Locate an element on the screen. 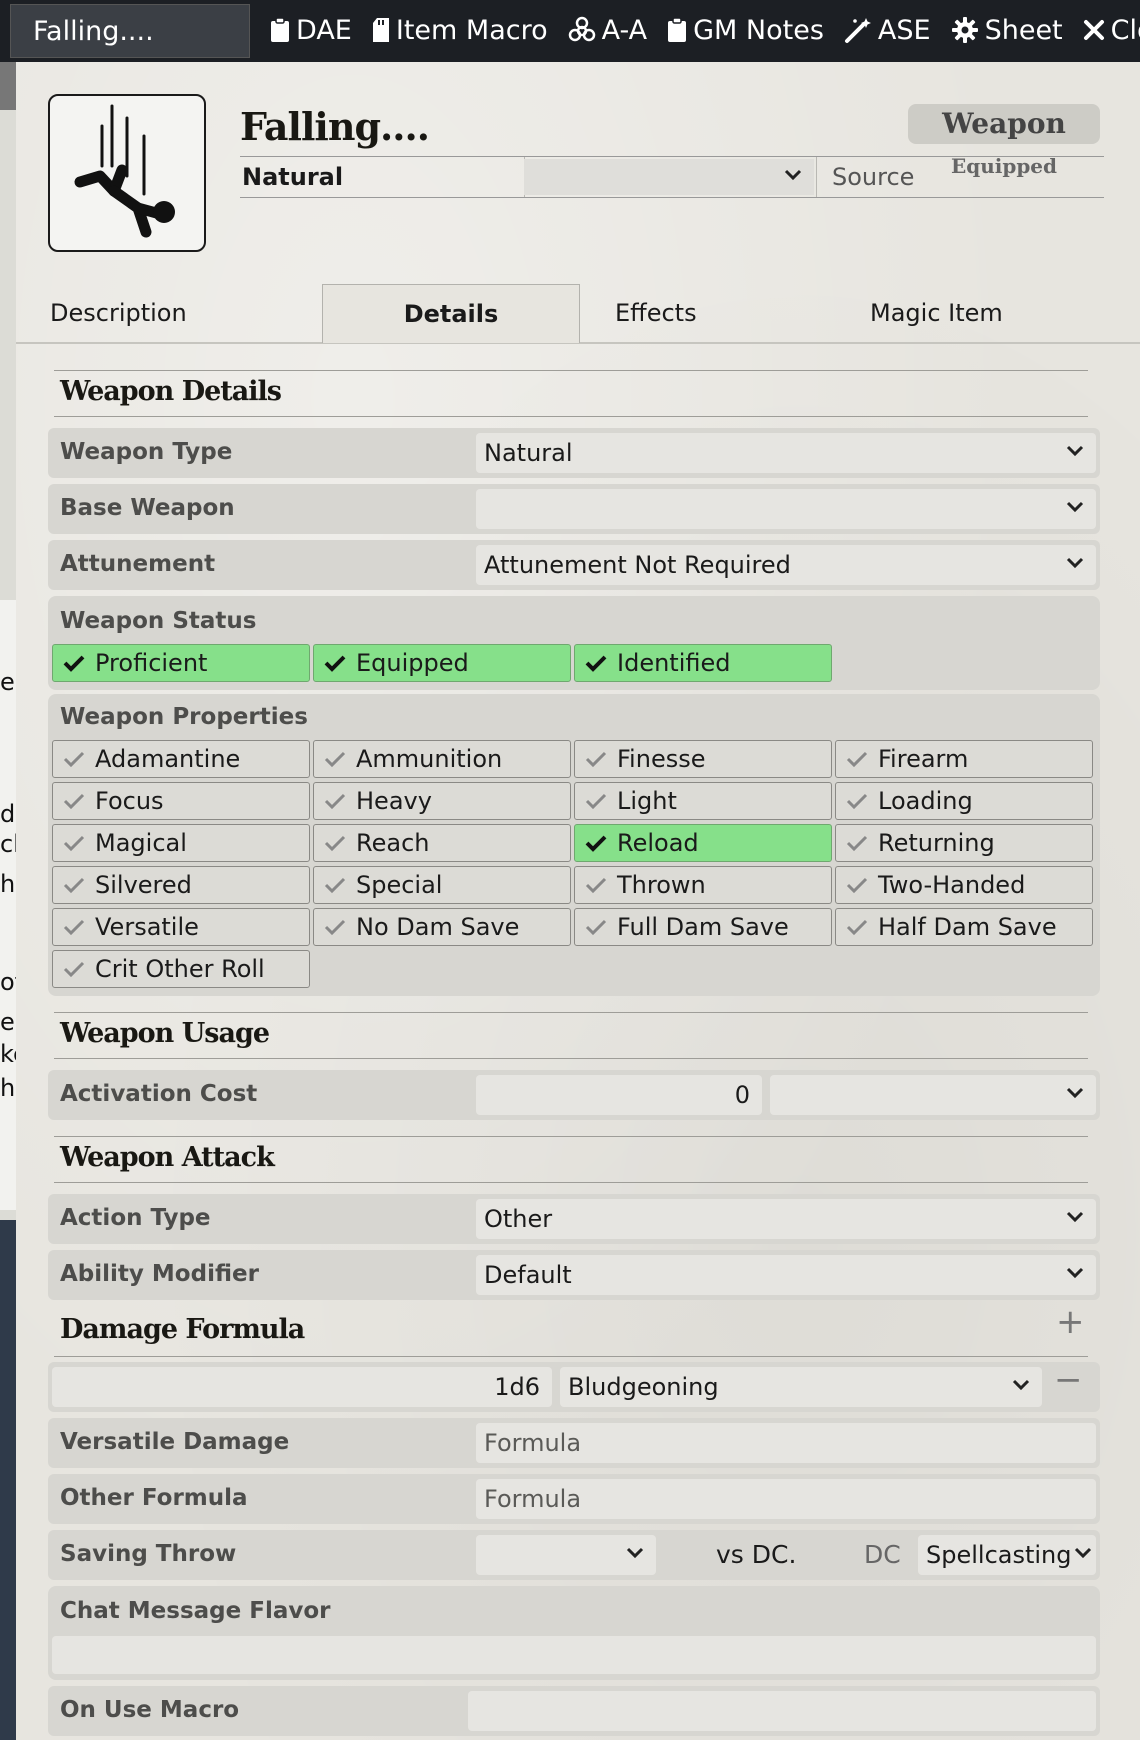 The image size is (1140, 1740). checkbox-loading: Loading is located at coordinates (964, 801).